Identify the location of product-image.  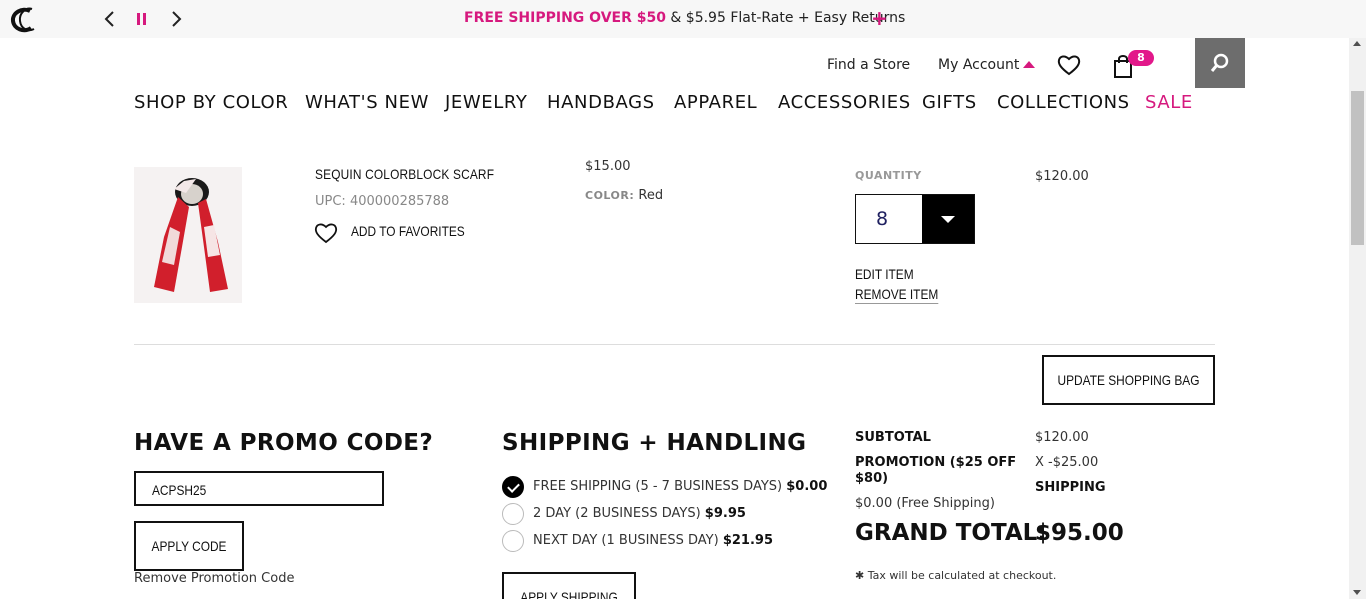
(188, 235).